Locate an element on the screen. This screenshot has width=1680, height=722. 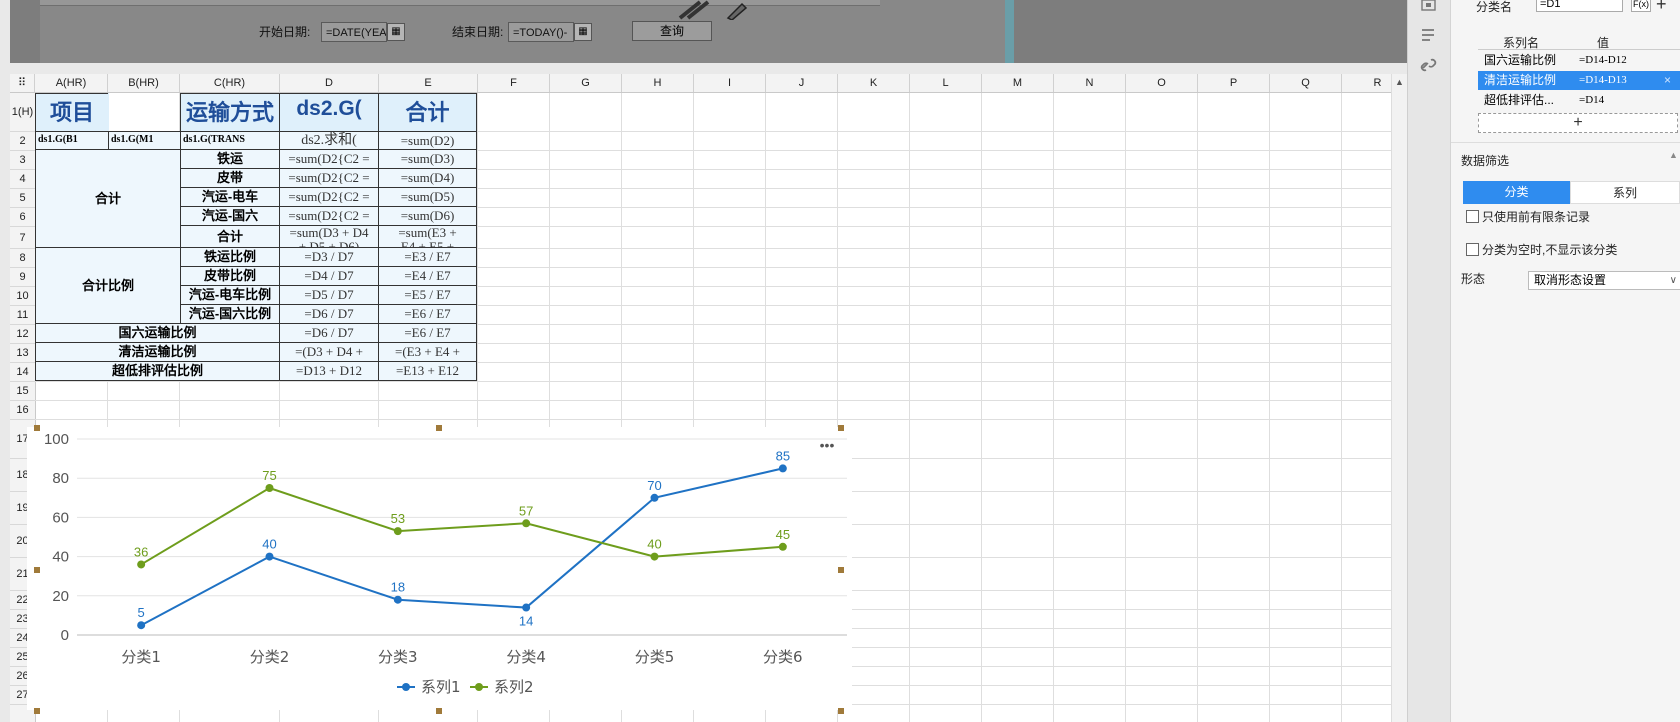
cell-a2: ds1.G(B1 is located at coordinates (72, 140).